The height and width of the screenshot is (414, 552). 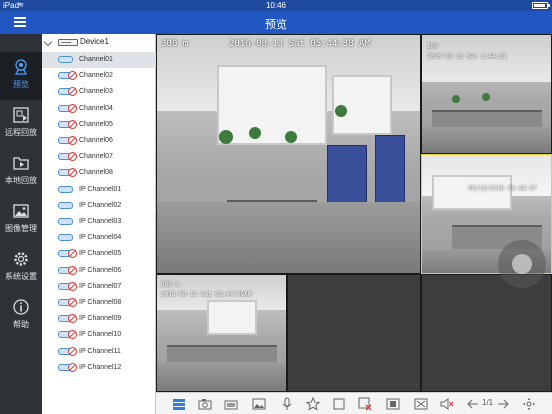 What do you see at coordinates (94, 41) in the screenshot?
I see `device-name: Device1` at bounding box center [94, 41].